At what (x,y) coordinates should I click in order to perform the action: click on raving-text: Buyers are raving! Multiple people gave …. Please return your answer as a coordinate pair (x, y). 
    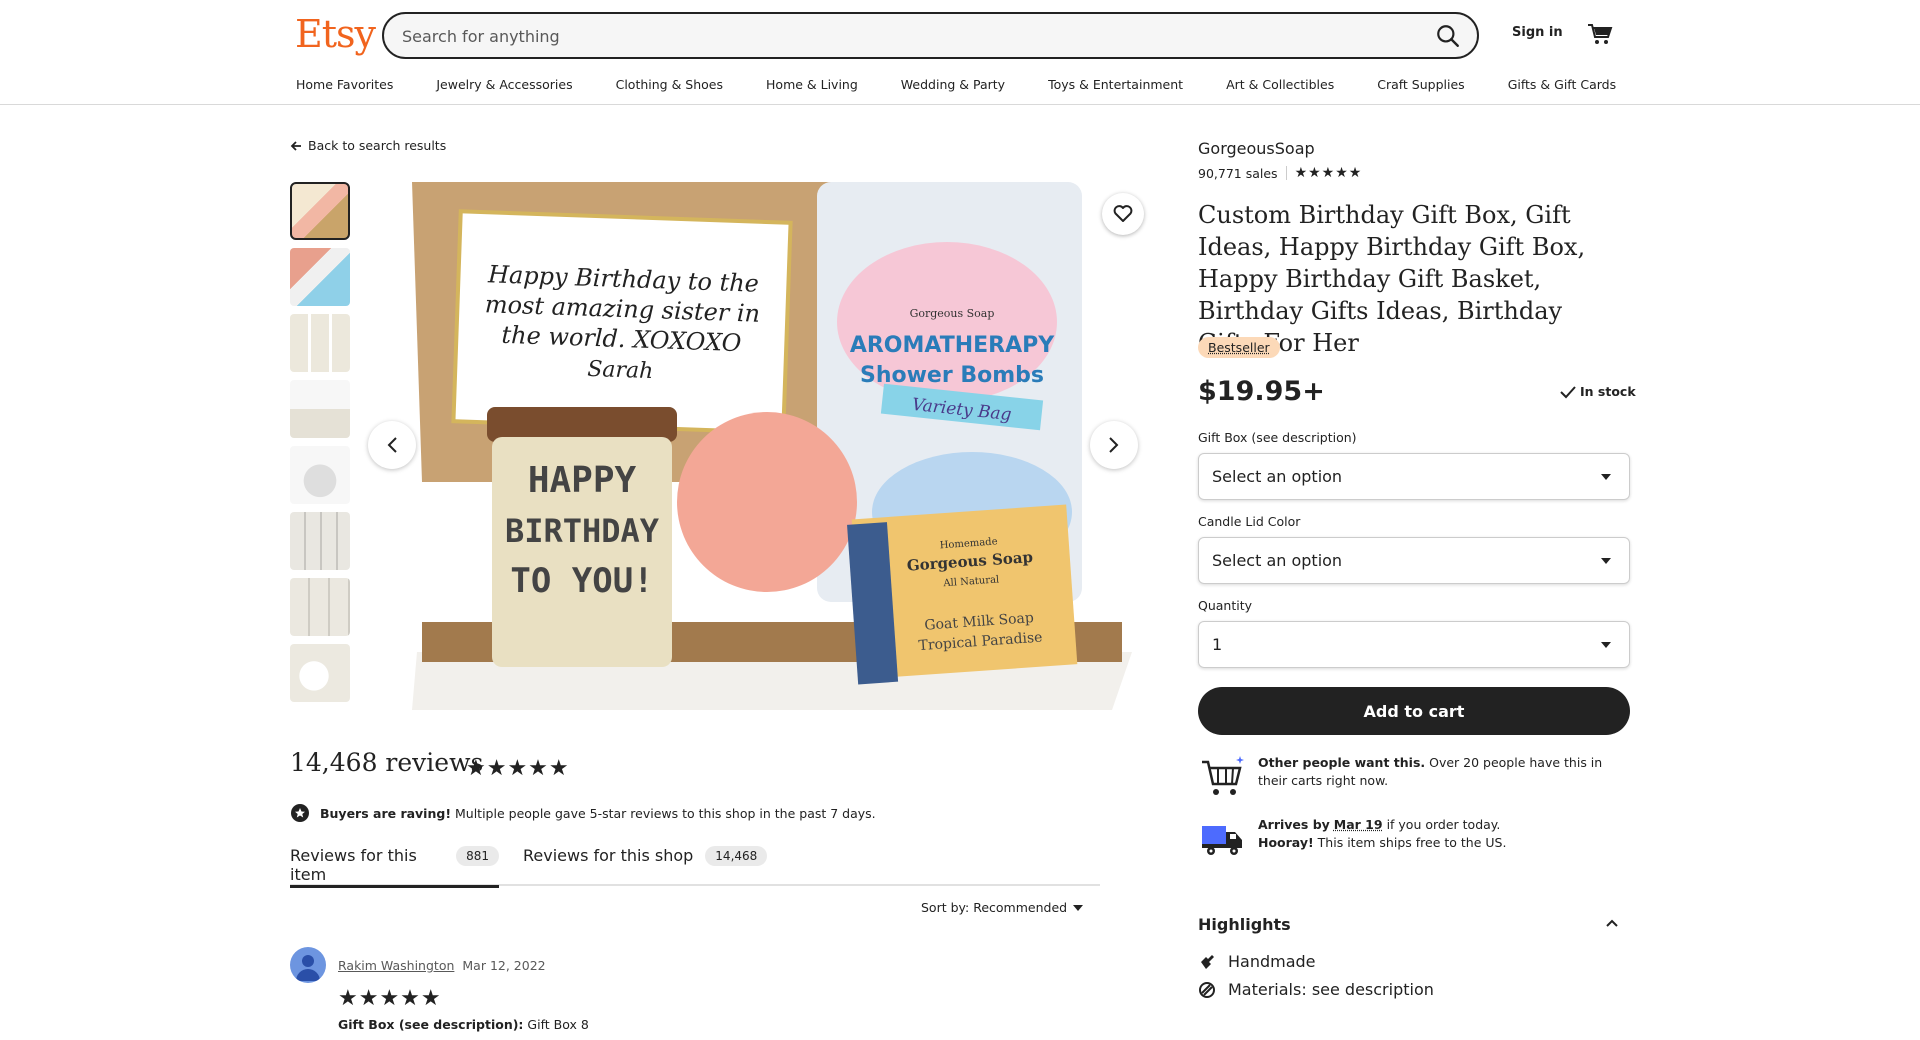
    Looking at the image, I should click on (598, 813).